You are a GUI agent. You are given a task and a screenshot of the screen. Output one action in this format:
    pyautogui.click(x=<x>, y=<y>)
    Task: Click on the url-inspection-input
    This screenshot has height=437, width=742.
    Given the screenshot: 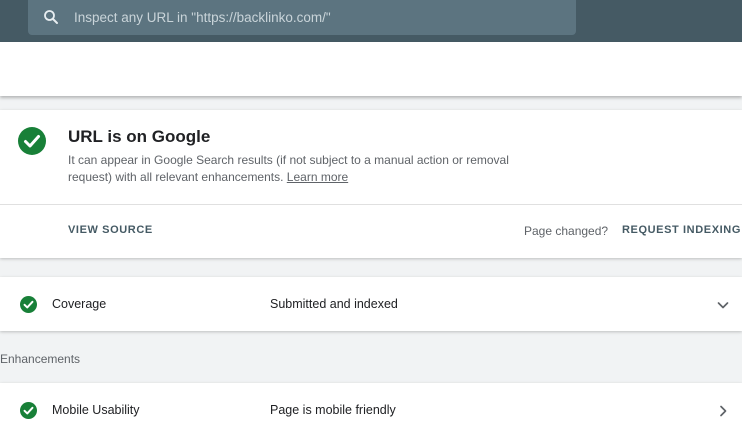 What is the action you would take?
    pyautogui.click(x=314, y=17)
    